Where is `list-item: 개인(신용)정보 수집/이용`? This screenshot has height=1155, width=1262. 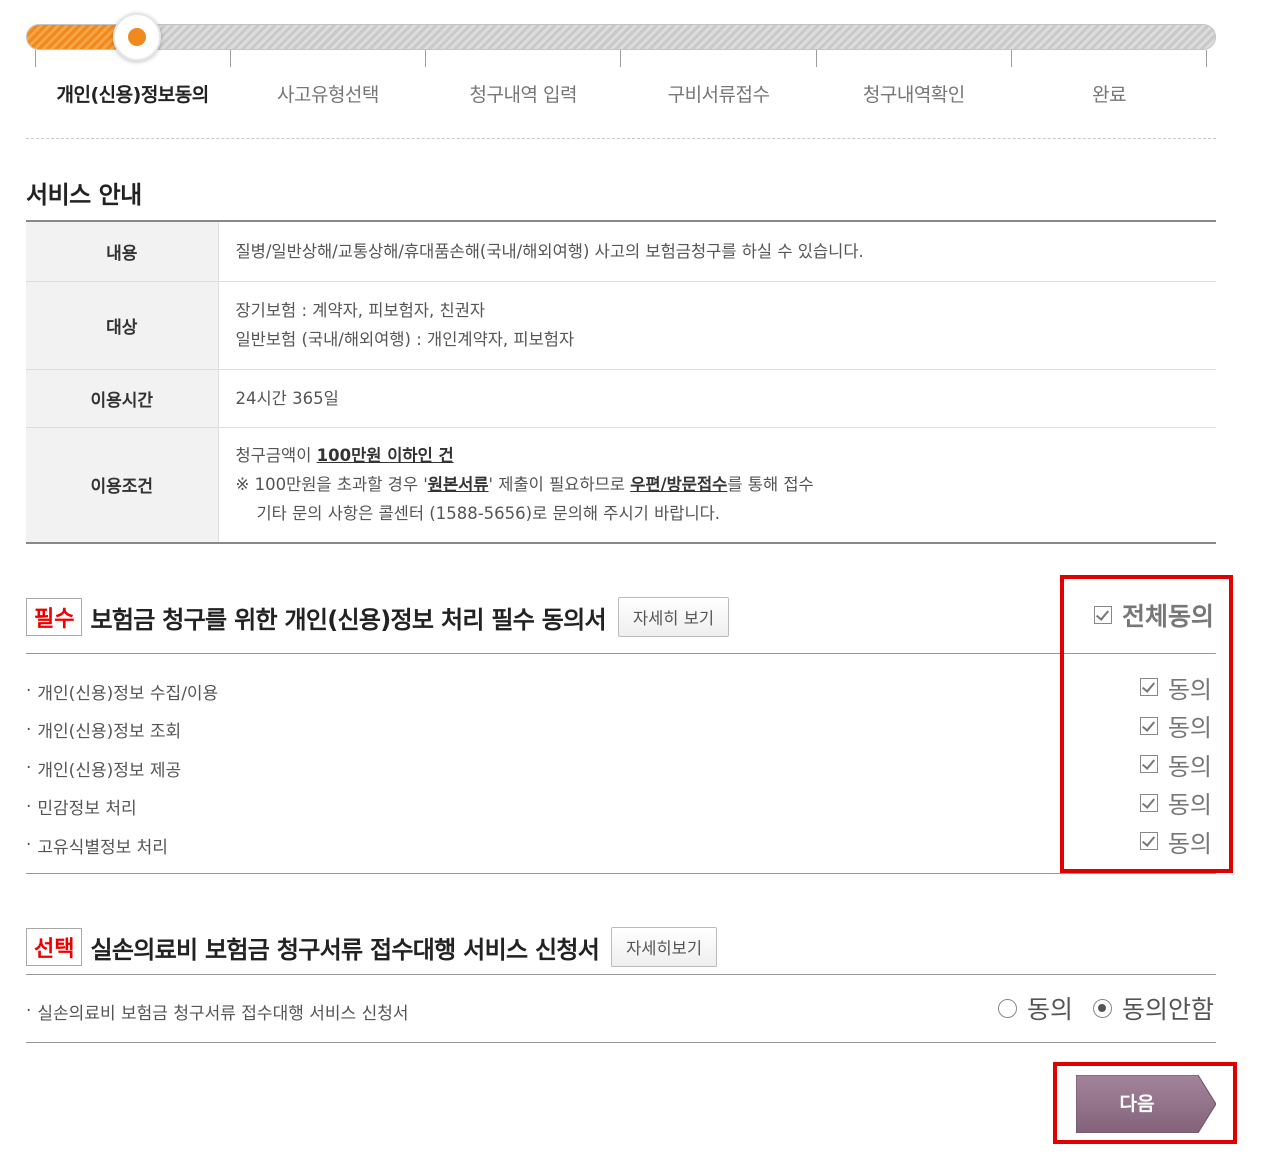 list-item: 개인(신용)정보 수집/이용 is located at coordinates (122, 691).